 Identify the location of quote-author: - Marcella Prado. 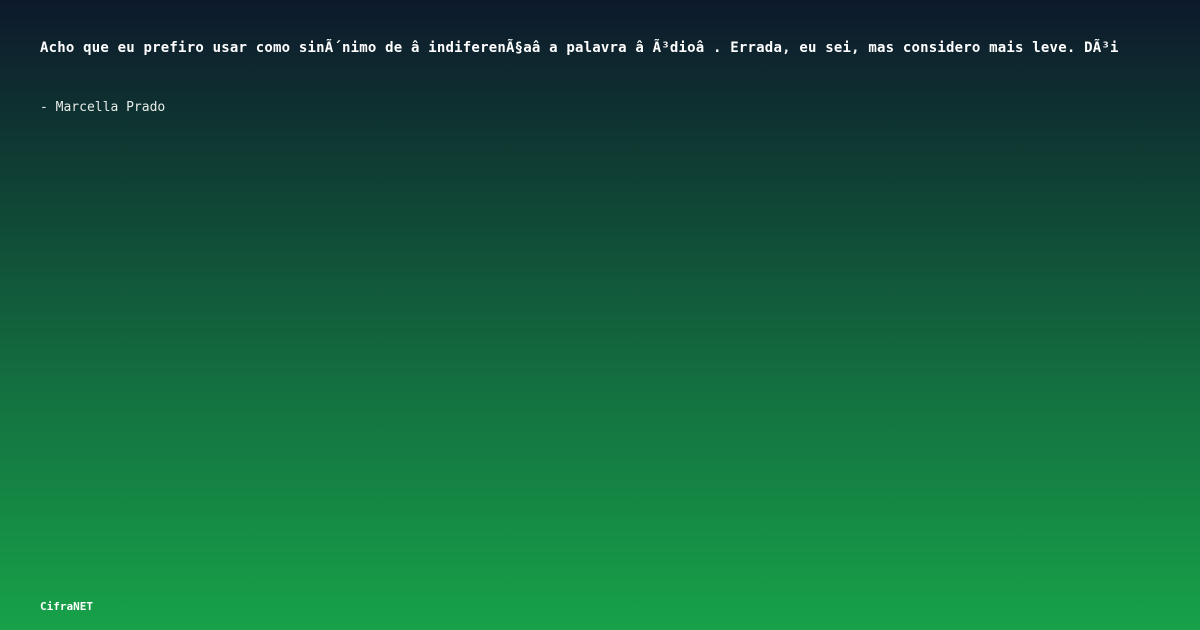
(103, 107).